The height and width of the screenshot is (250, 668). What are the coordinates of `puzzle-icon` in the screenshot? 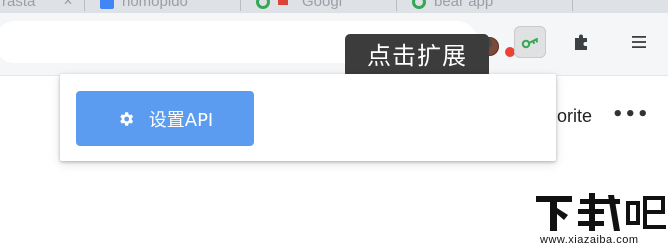 It's located at (581, 42).